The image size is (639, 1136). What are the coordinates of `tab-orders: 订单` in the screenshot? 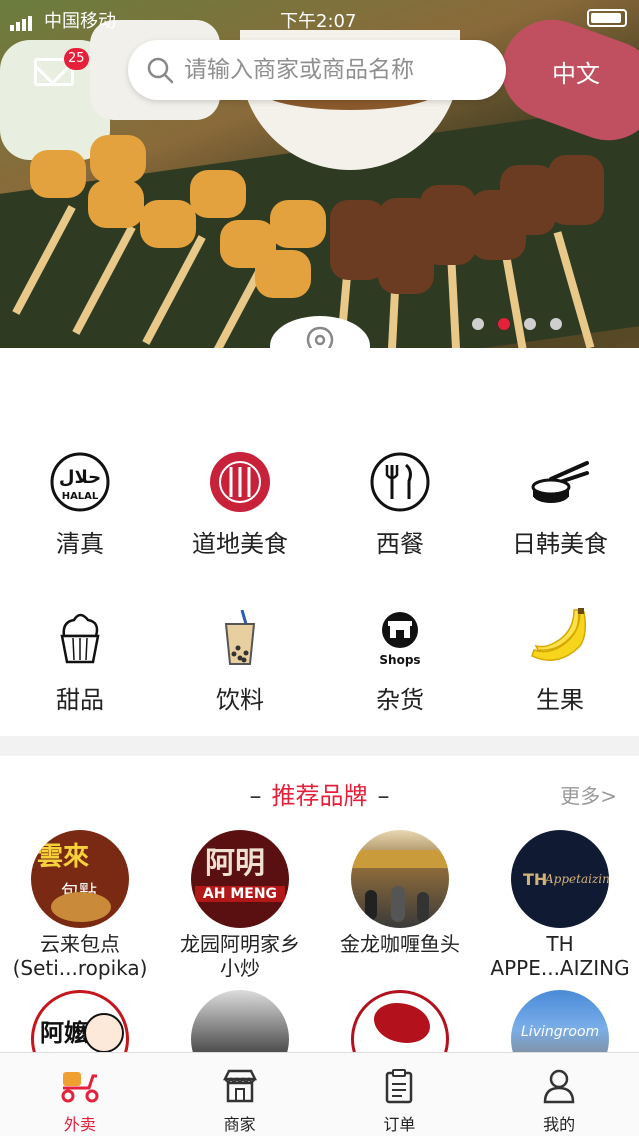 It's located at (400, 1094).